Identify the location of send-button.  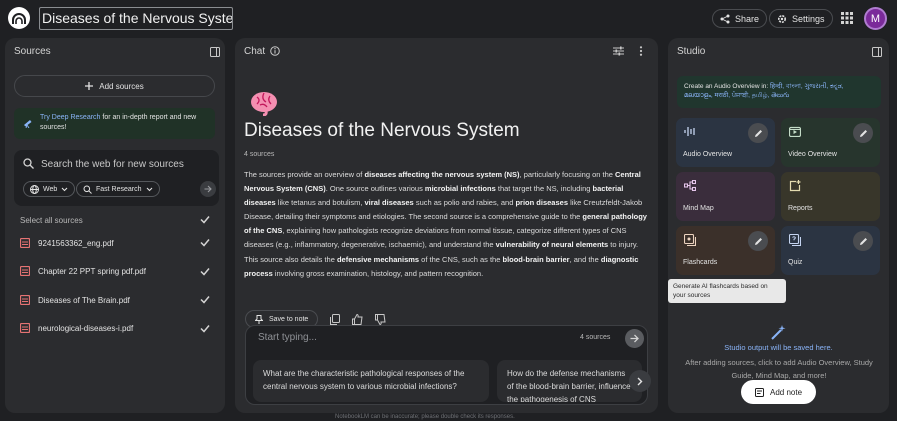
(634, 338).